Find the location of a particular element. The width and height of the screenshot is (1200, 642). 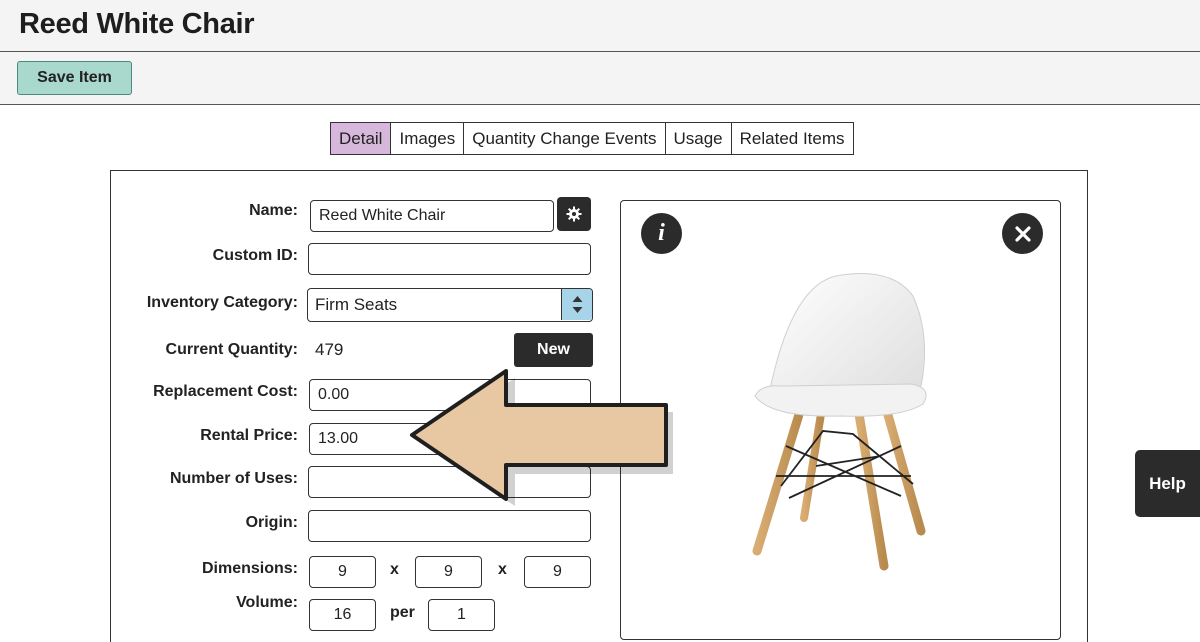

select-stepper is located at coordinates (576, 304).